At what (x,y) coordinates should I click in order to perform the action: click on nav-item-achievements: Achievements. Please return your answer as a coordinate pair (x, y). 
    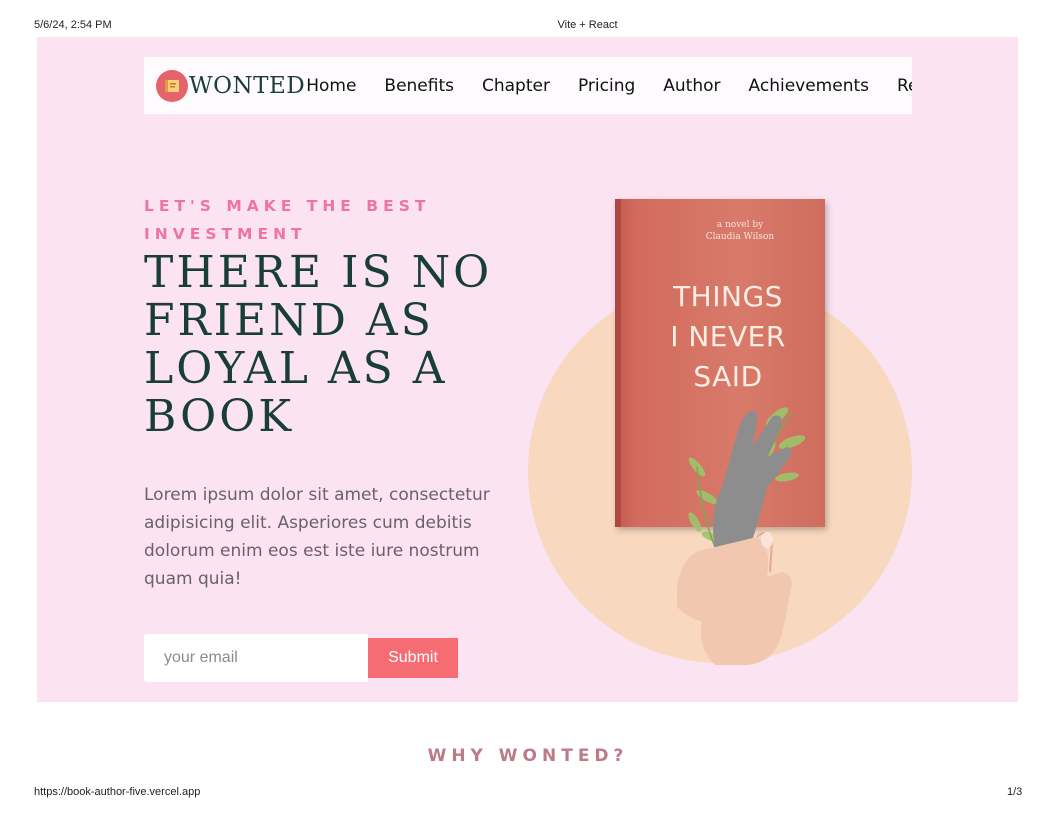
    Looking at the image, I should click on (809, 86).